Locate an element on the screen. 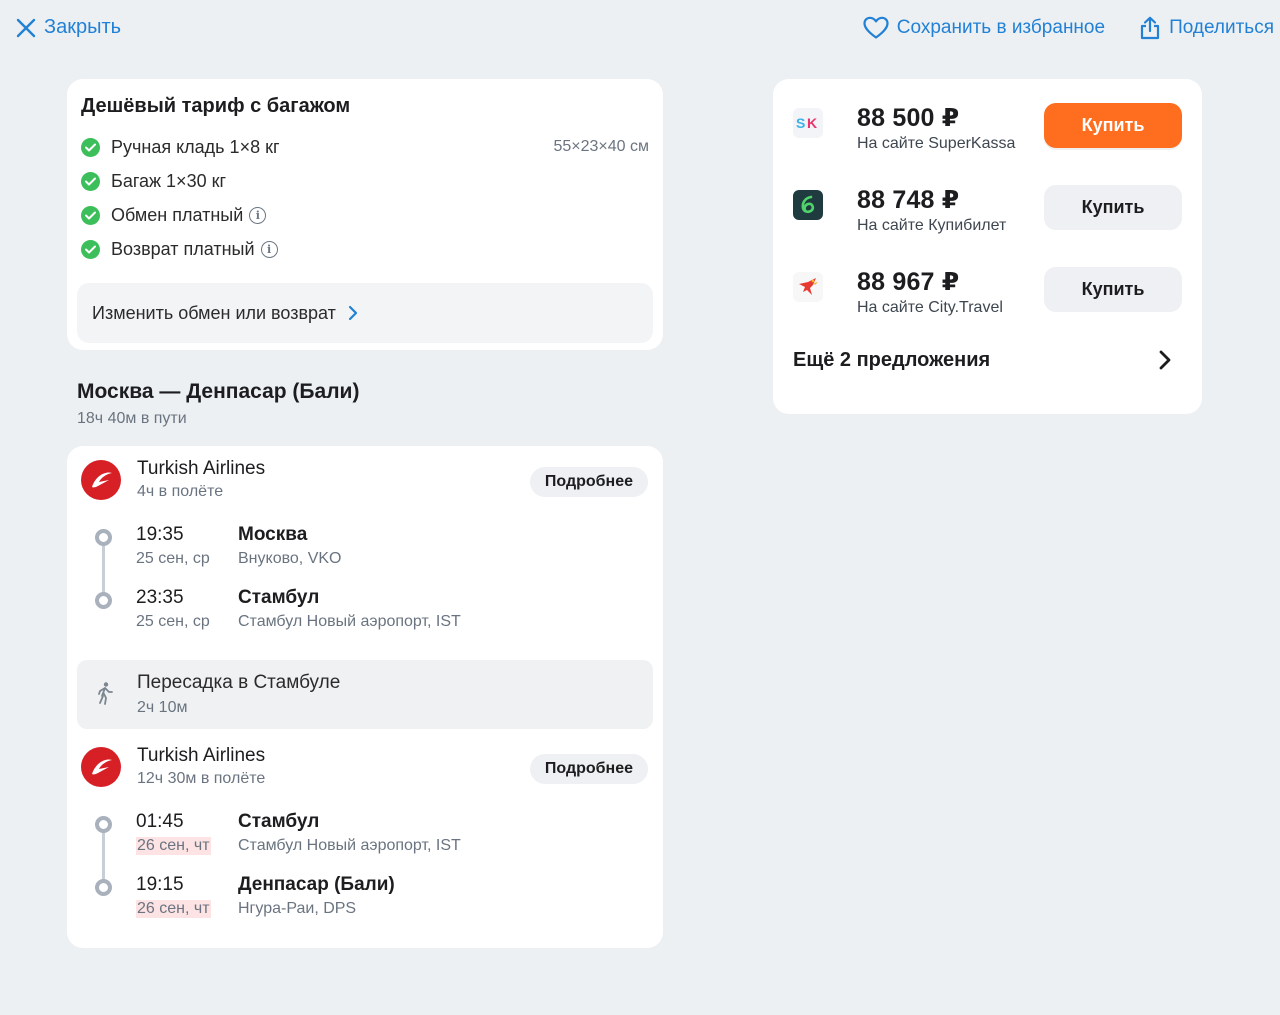  arrival-time: 19:15 is located at coordinates (160, 884).